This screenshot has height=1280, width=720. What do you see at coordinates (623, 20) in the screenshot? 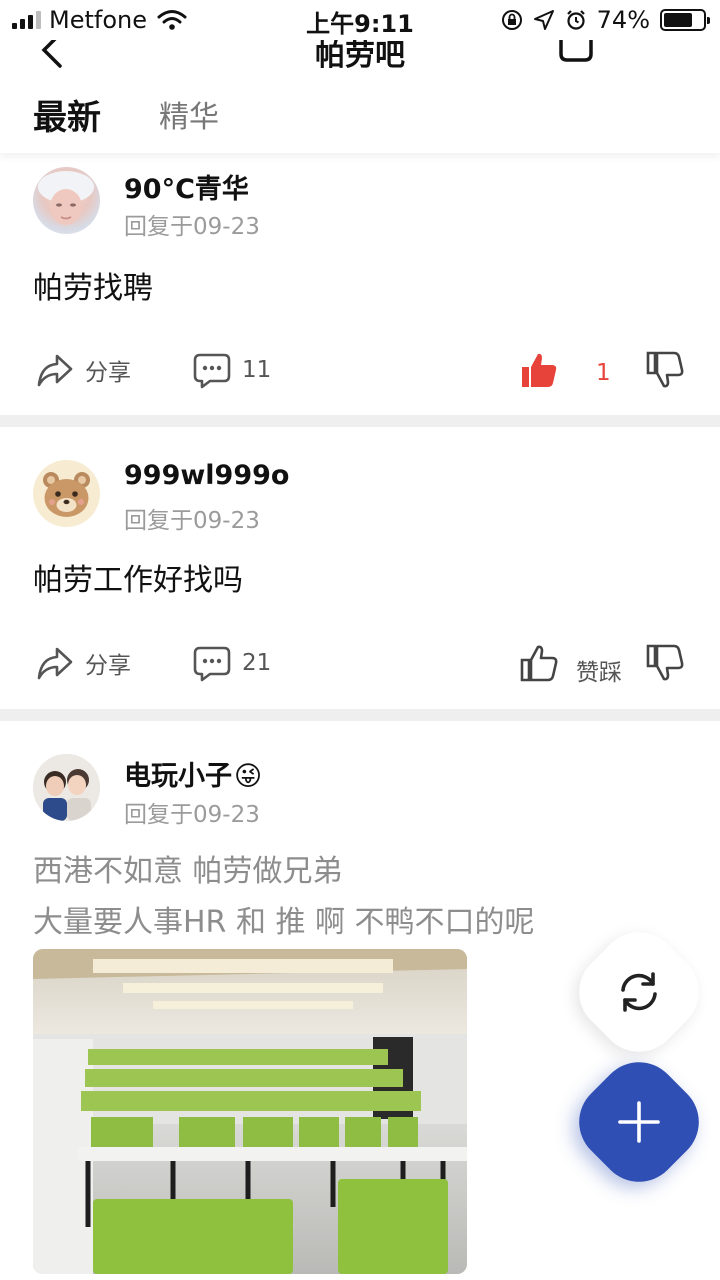
I see `battery-percent: 74%` at bounding box center [623, 20].